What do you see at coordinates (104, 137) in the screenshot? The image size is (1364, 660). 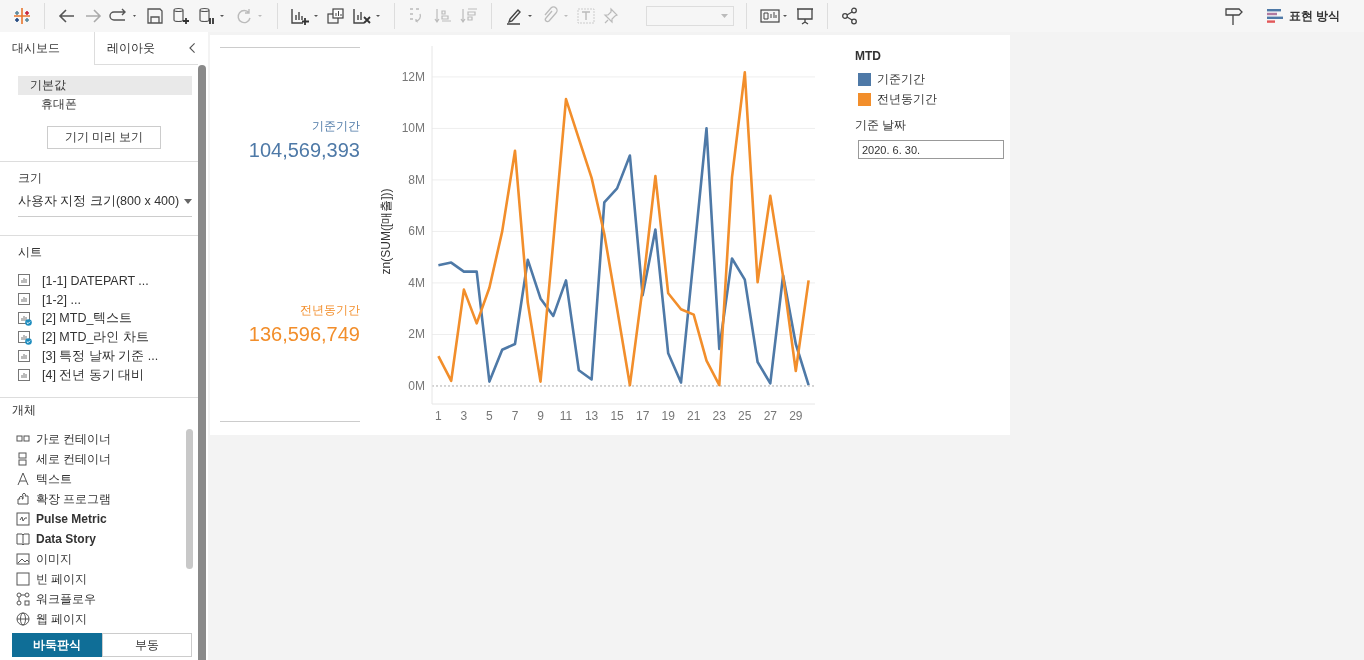 I see `device-preview-button: 기기 미리 보기` at bounding box center [104, 137].